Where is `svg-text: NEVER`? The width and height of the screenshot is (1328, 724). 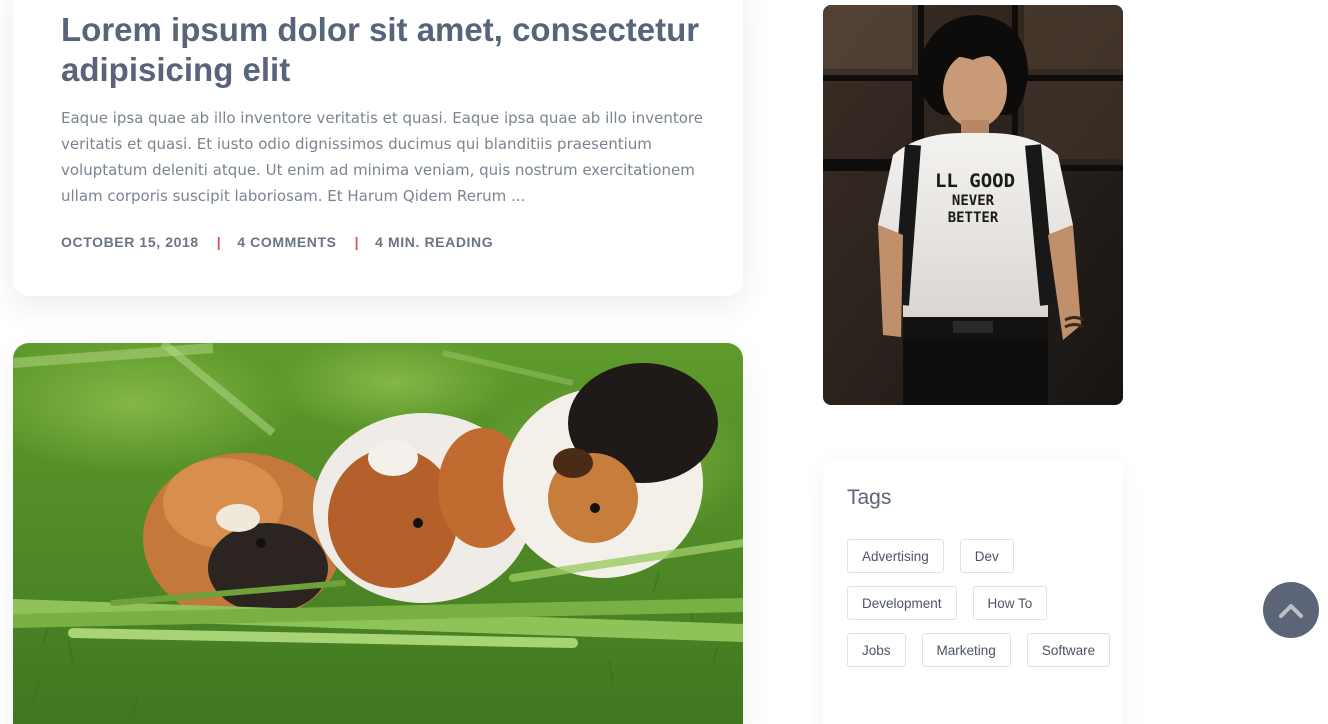 svg-text: NEVER is located at coordinates (973, 201).